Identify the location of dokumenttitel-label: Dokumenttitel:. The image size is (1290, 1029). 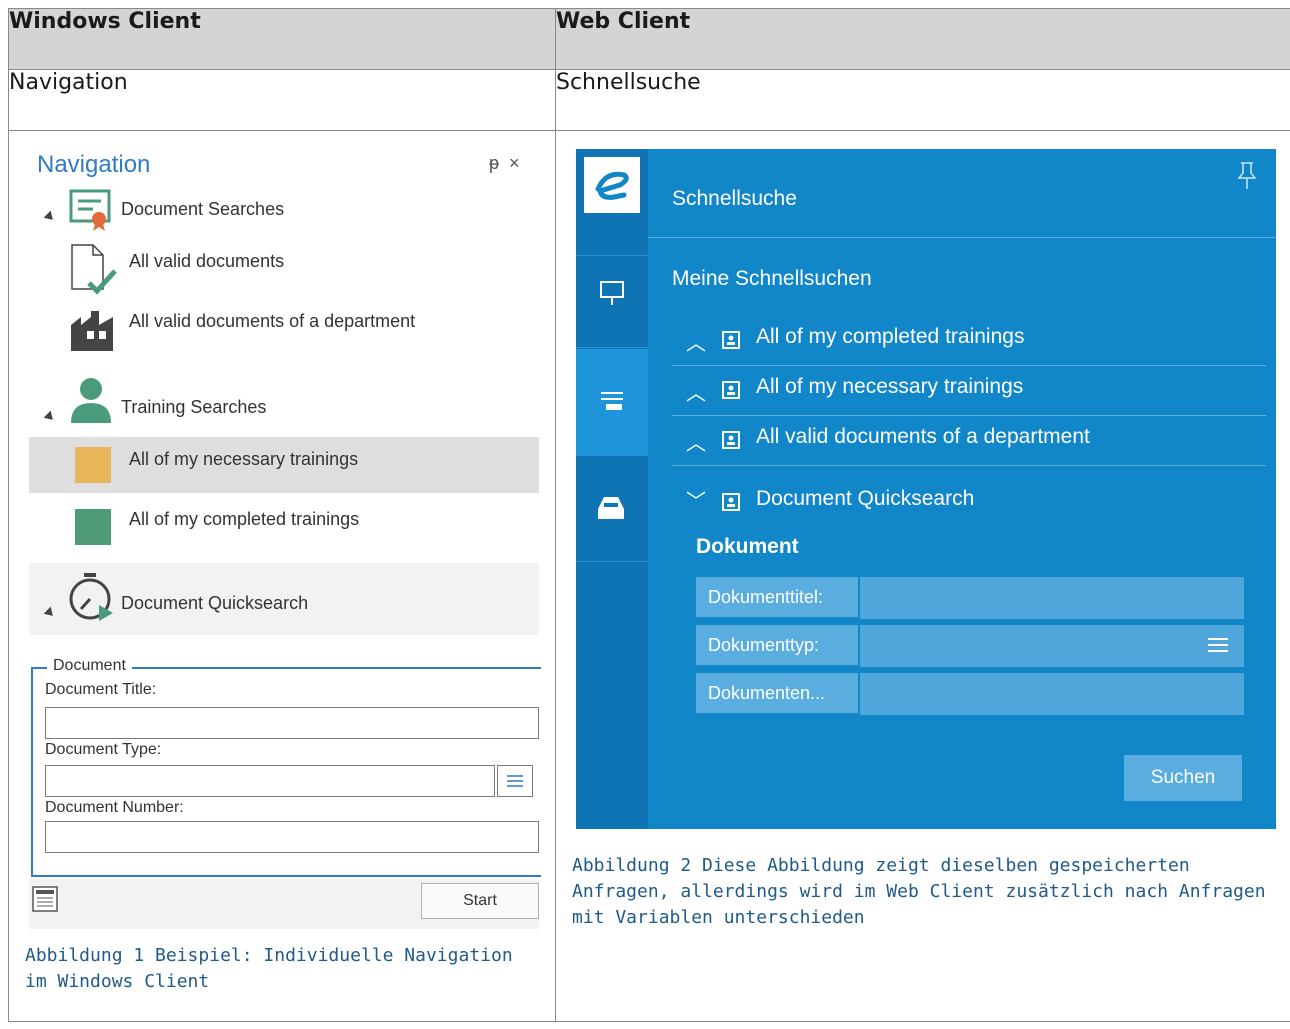
(777, 597).